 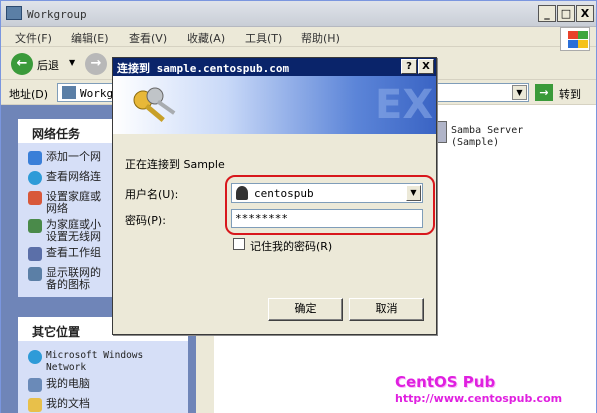 What do you see at coordinates (320, 38) in the screenshot?
I see `menu-help: 帮助(H)` at bounding box center [320, 38].